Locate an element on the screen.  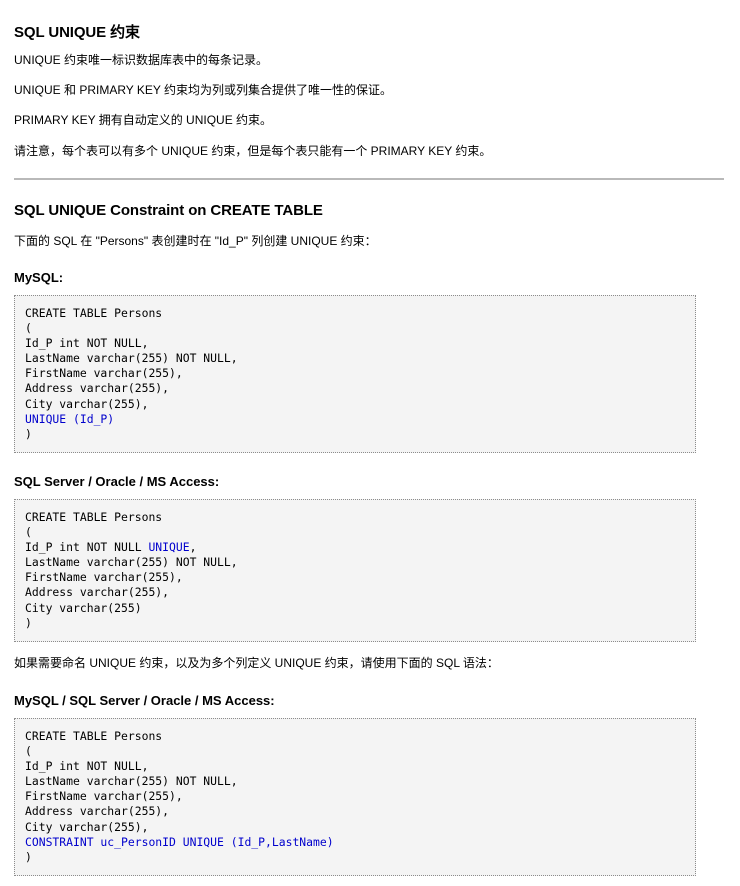
code-segment: Id_P int NOT NULL is located at coordinates (87, 547).